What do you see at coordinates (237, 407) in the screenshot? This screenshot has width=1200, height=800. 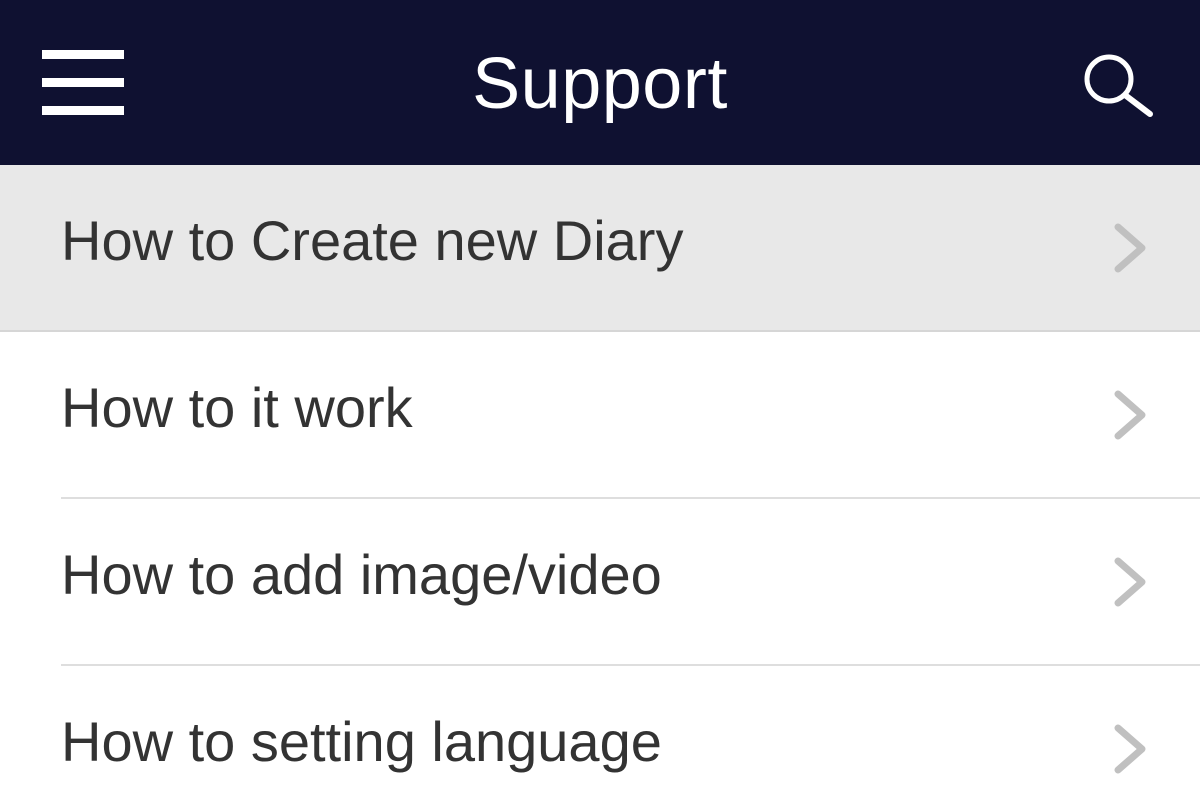 I see `list-item-label: How to it work` at bounding box center [237, 407].